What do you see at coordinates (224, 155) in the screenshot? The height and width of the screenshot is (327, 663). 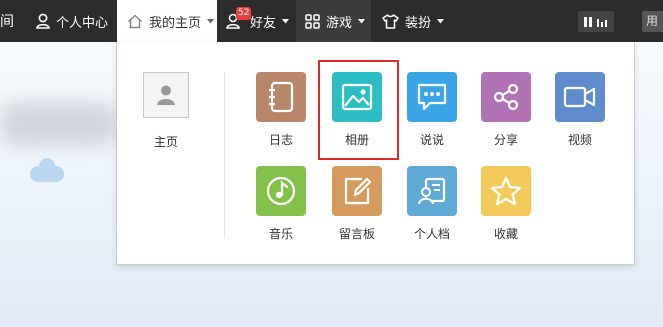 I see `menu-divider` at bounding box center [224, 155].